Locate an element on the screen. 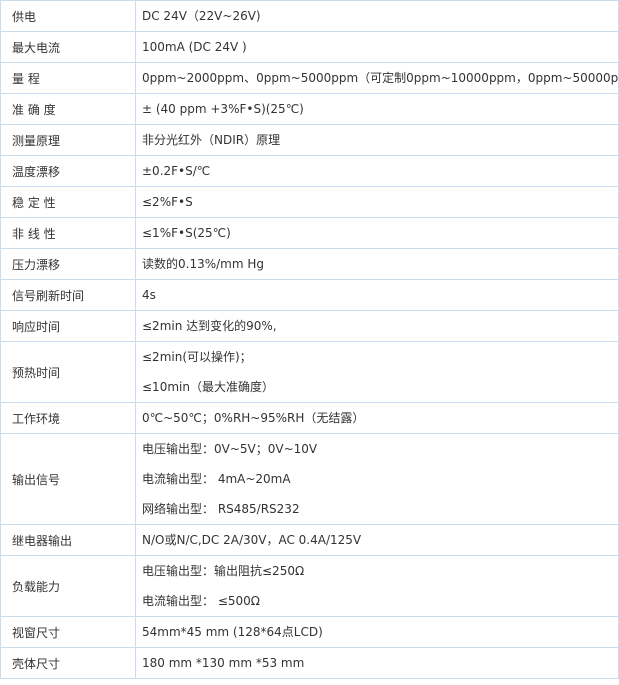 This screenshot has width=619, height=685. spec-value-cell: 180 mm *130 mm *53 mm is located at coordinates (377, 663).